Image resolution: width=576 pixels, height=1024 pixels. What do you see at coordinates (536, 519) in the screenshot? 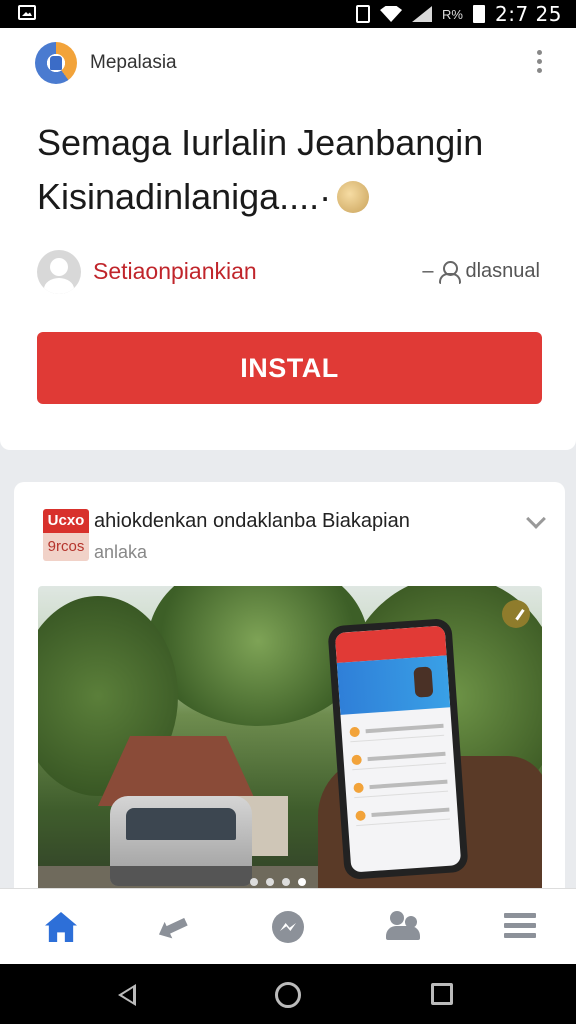
I see `chevron-down-icon` at bounding box center [536, 519].